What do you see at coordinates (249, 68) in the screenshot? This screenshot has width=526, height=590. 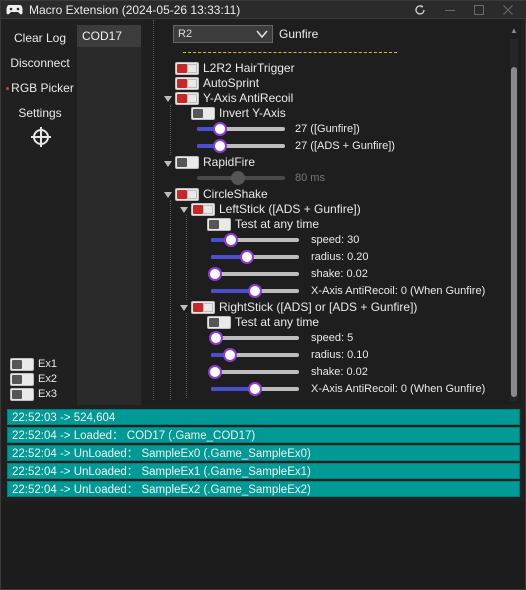 I see `l2r2-label: L2R2 HairTrigger` at bounding box center [249, 68].